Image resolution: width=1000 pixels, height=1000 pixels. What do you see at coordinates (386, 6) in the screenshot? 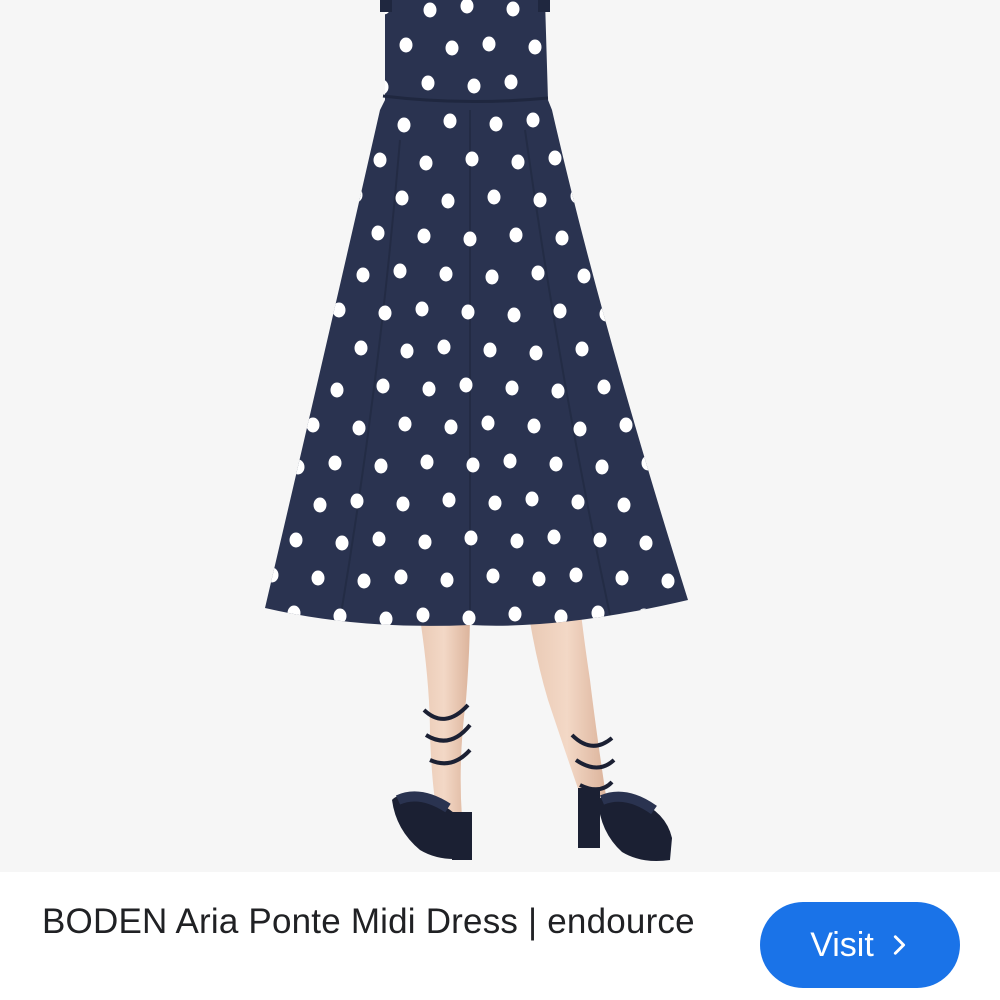
I see `left-strap` at bounding box center [386, 6].